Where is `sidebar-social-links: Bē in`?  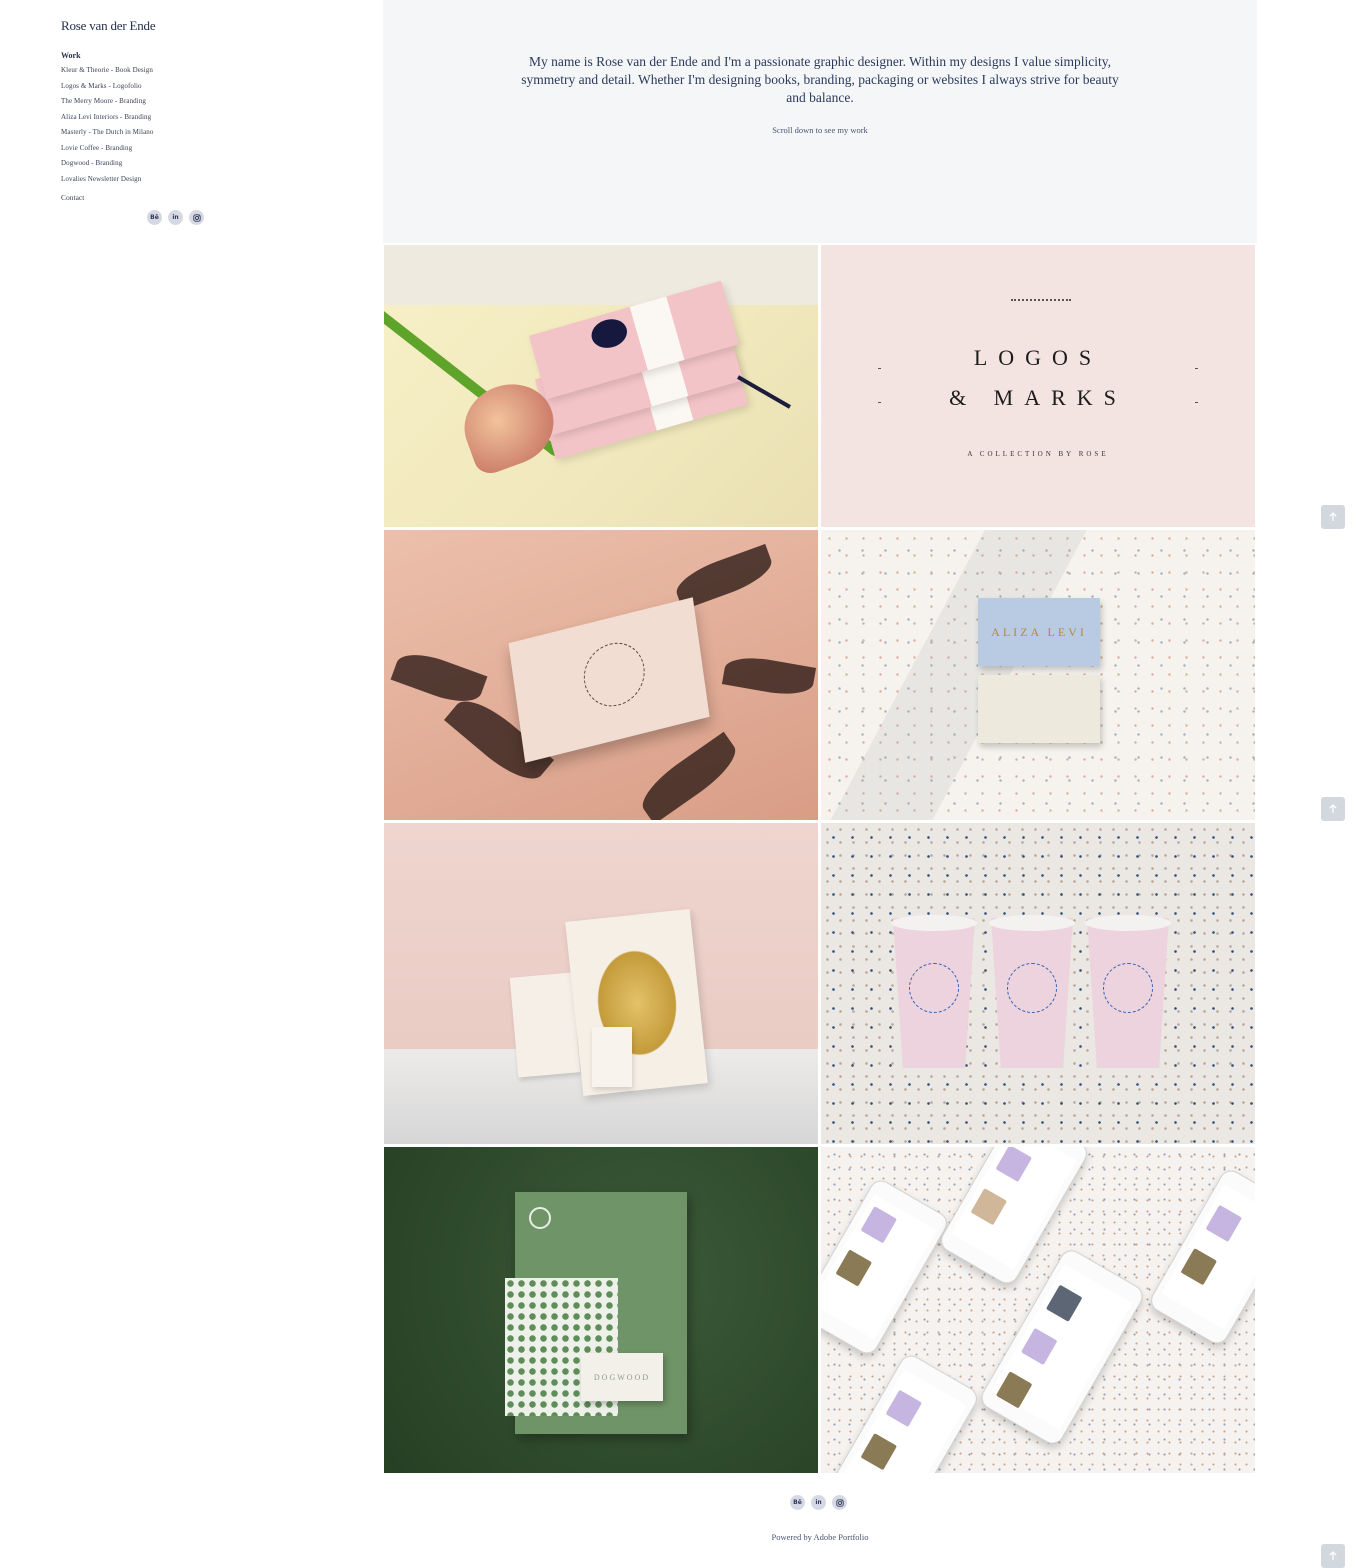 sidebar-social-links: Bē in is located at coordinates (204, 217).